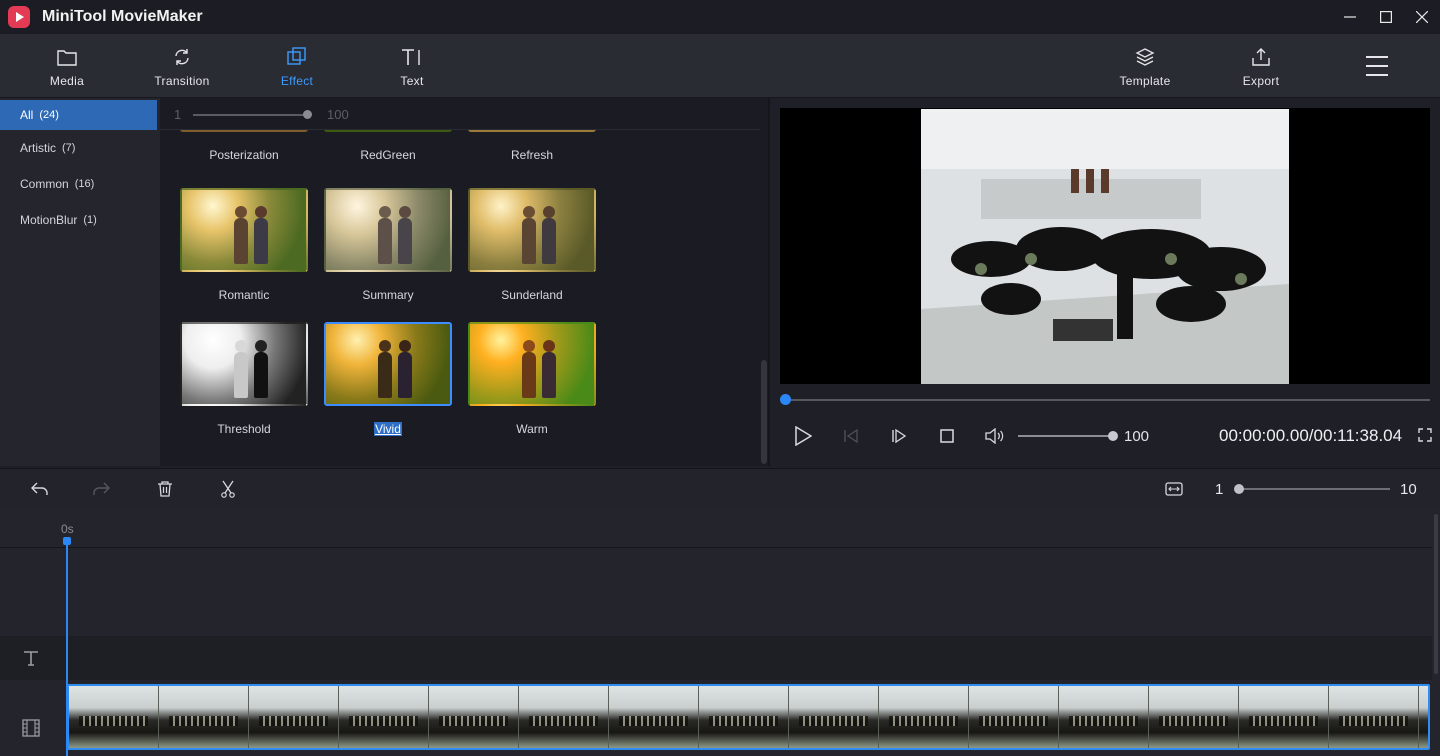 The image size is (1440, 756). Describe the element at coordinates (412, 81) in the screenshot. I see `text-tab-label: Text` at that location.